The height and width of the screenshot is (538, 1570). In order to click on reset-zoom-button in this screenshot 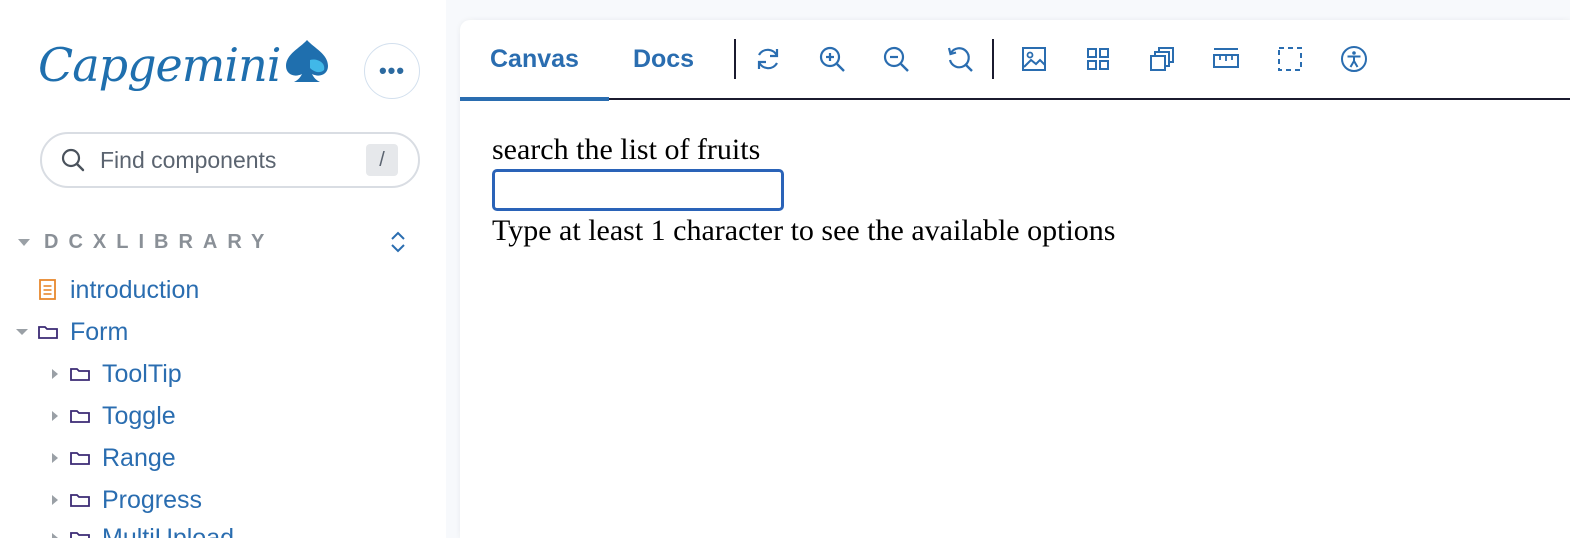, I will do `click(960, 59)`.